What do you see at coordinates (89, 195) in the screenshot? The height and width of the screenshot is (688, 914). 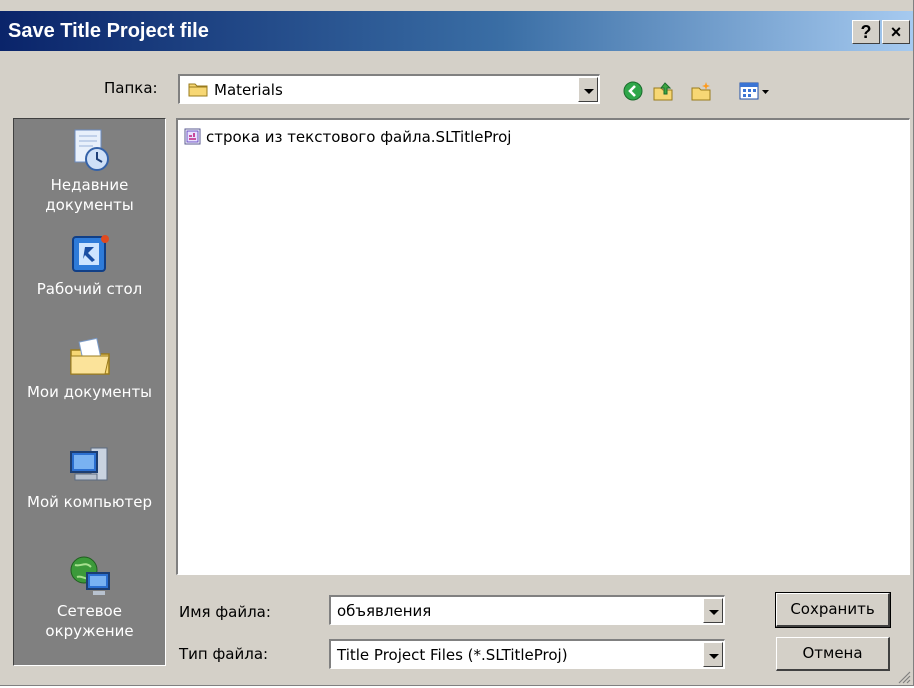 I see `places-recent-documents-label: Недавние документы` at bounding box center [89, 195].